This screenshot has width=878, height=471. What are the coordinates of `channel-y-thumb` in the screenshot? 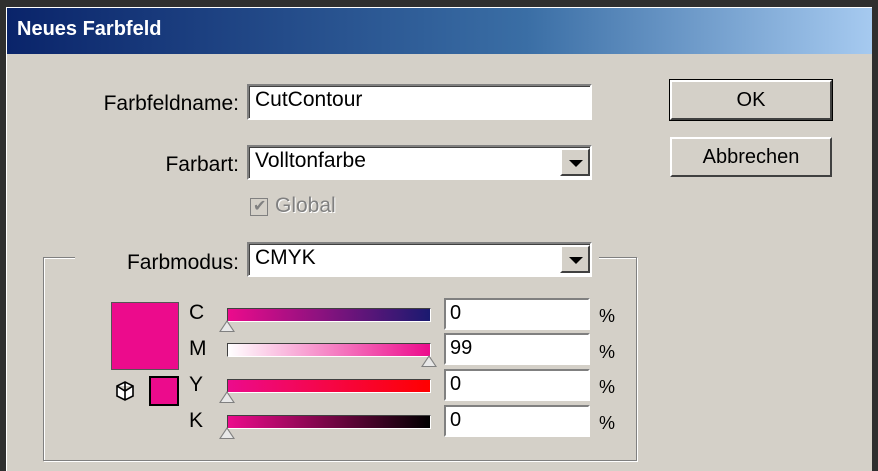 It's located at (227, 397).